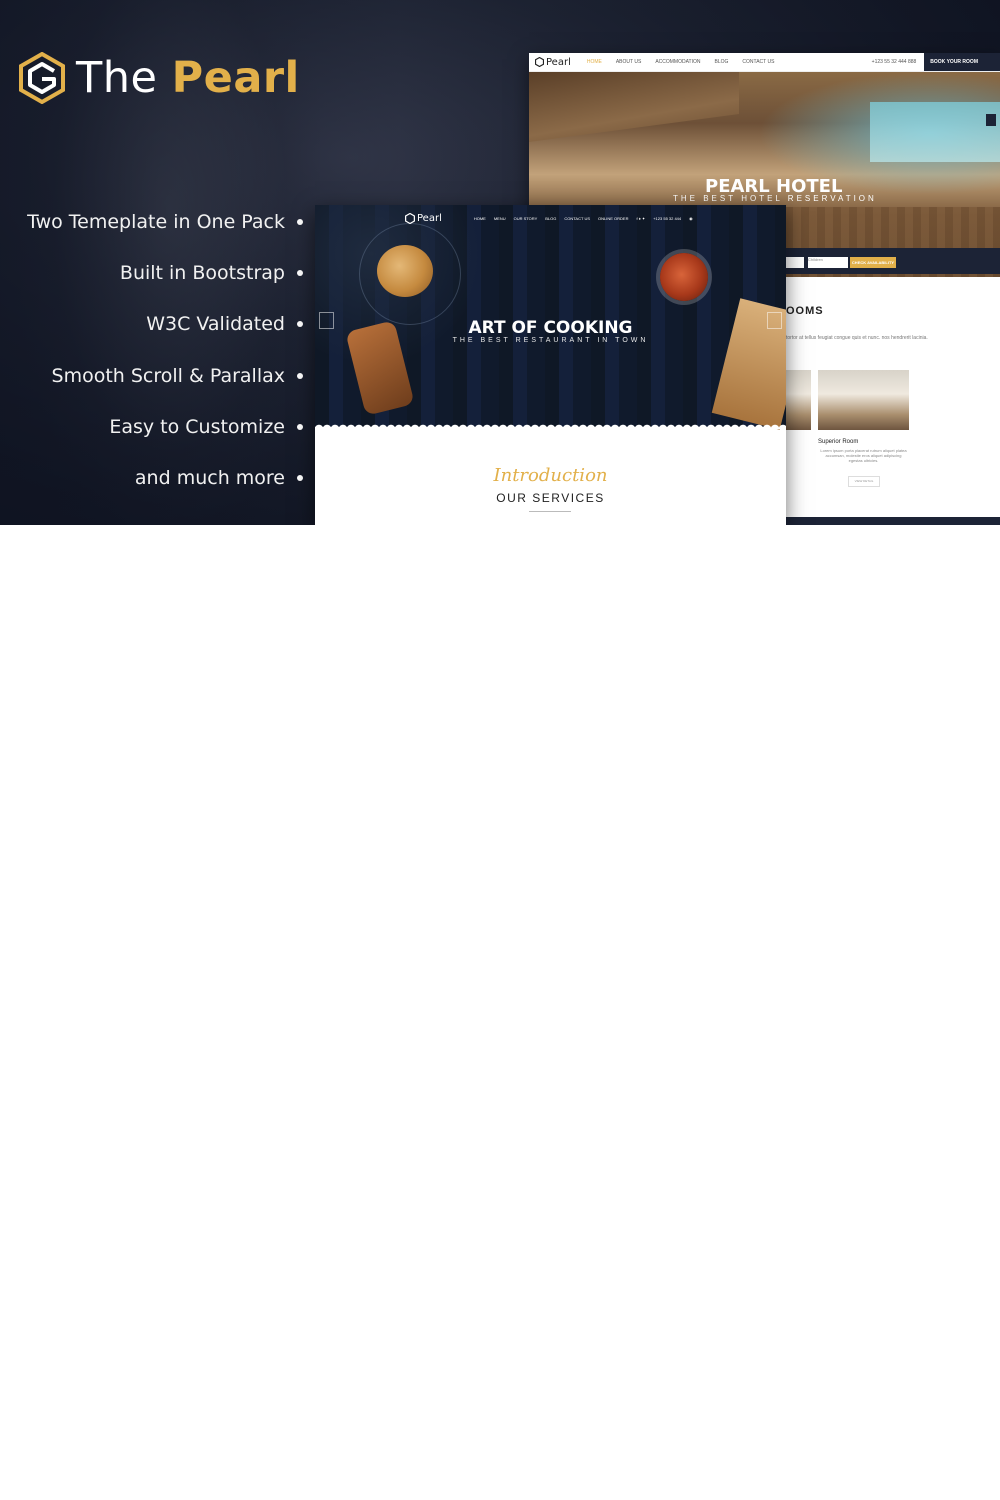  Describe the element at coordinates (550, 513) in the screenshot. I see `ornament-divider` at that location.